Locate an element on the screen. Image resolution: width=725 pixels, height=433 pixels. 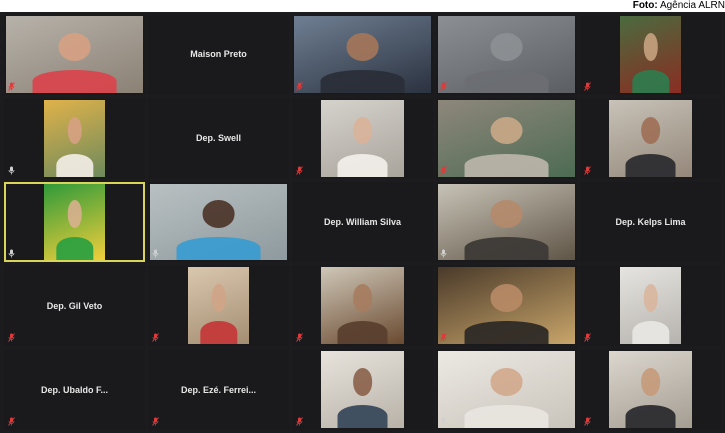
photo-credit: Foto: Agência ALRN is located at coordinates (679, 6).